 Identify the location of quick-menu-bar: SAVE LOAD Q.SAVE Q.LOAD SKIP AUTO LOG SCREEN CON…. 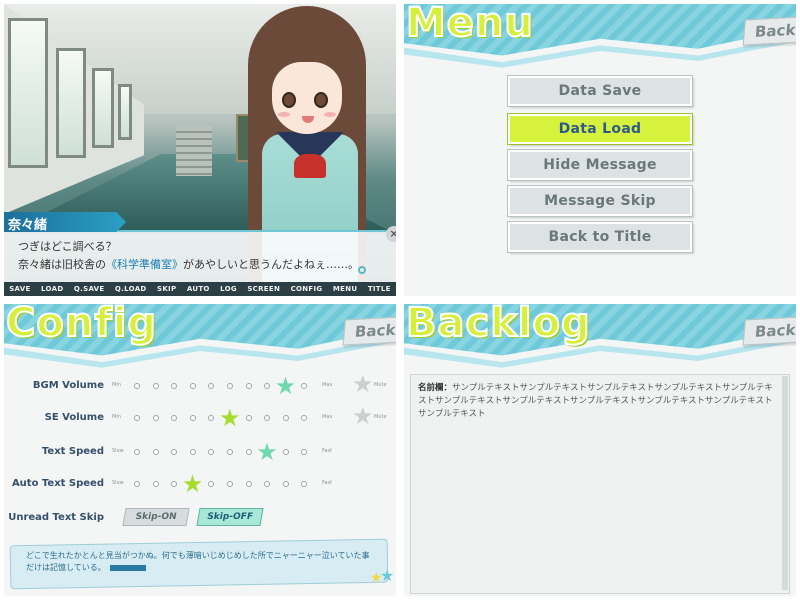
(200, 289).